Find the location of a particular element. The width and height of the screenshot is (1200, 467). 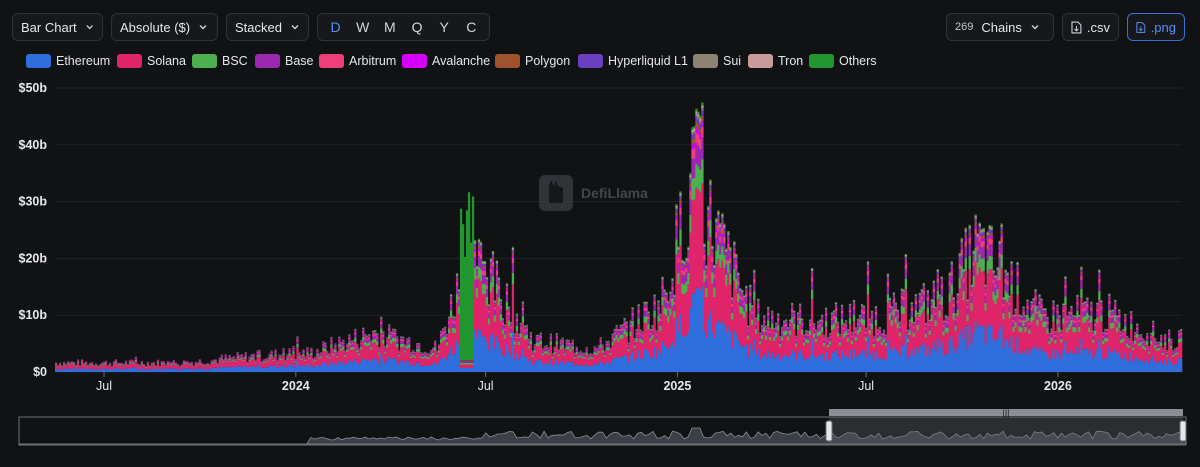

period-daily: D is located at coordinates (336, 27).